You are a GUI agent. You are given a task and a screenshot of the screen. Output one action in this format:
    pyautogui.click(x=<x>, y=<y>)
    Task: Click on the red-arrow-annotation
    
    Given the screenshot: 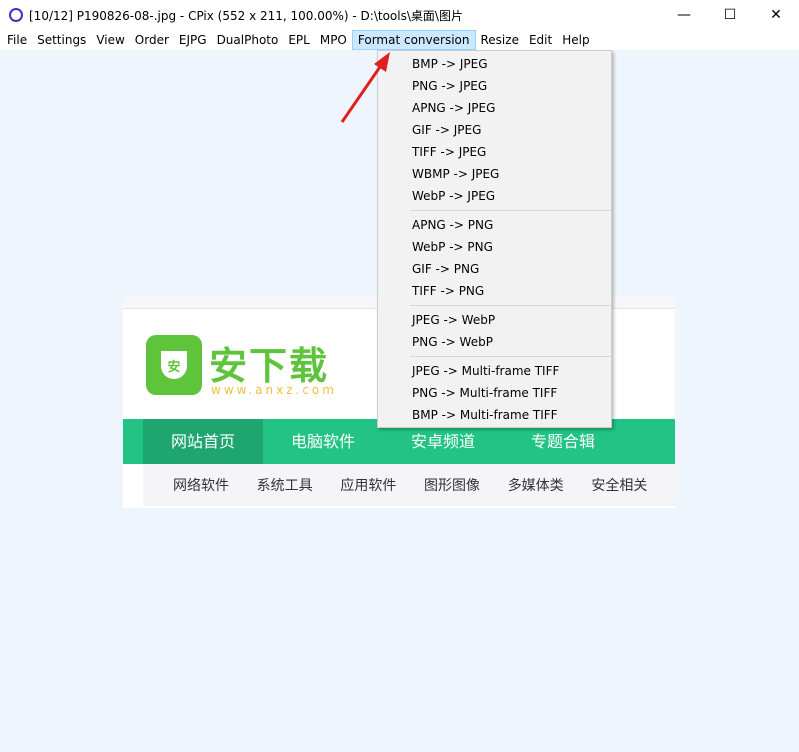 What is the action you would take?
    pyautogui.click(x=365, y=87)
    